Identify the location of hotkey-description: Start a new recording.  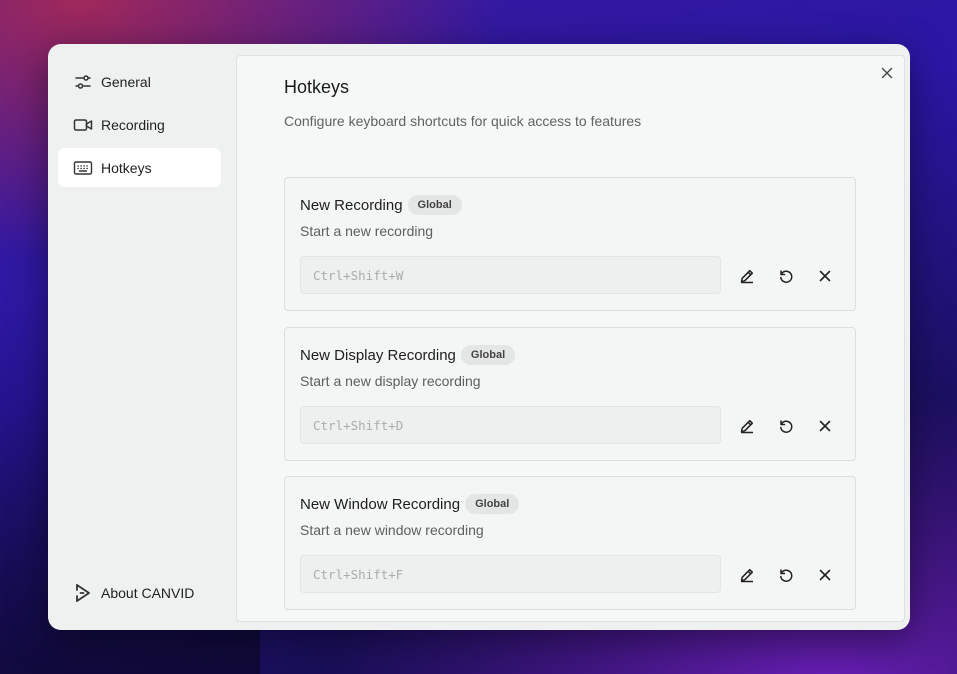
(367, 231).